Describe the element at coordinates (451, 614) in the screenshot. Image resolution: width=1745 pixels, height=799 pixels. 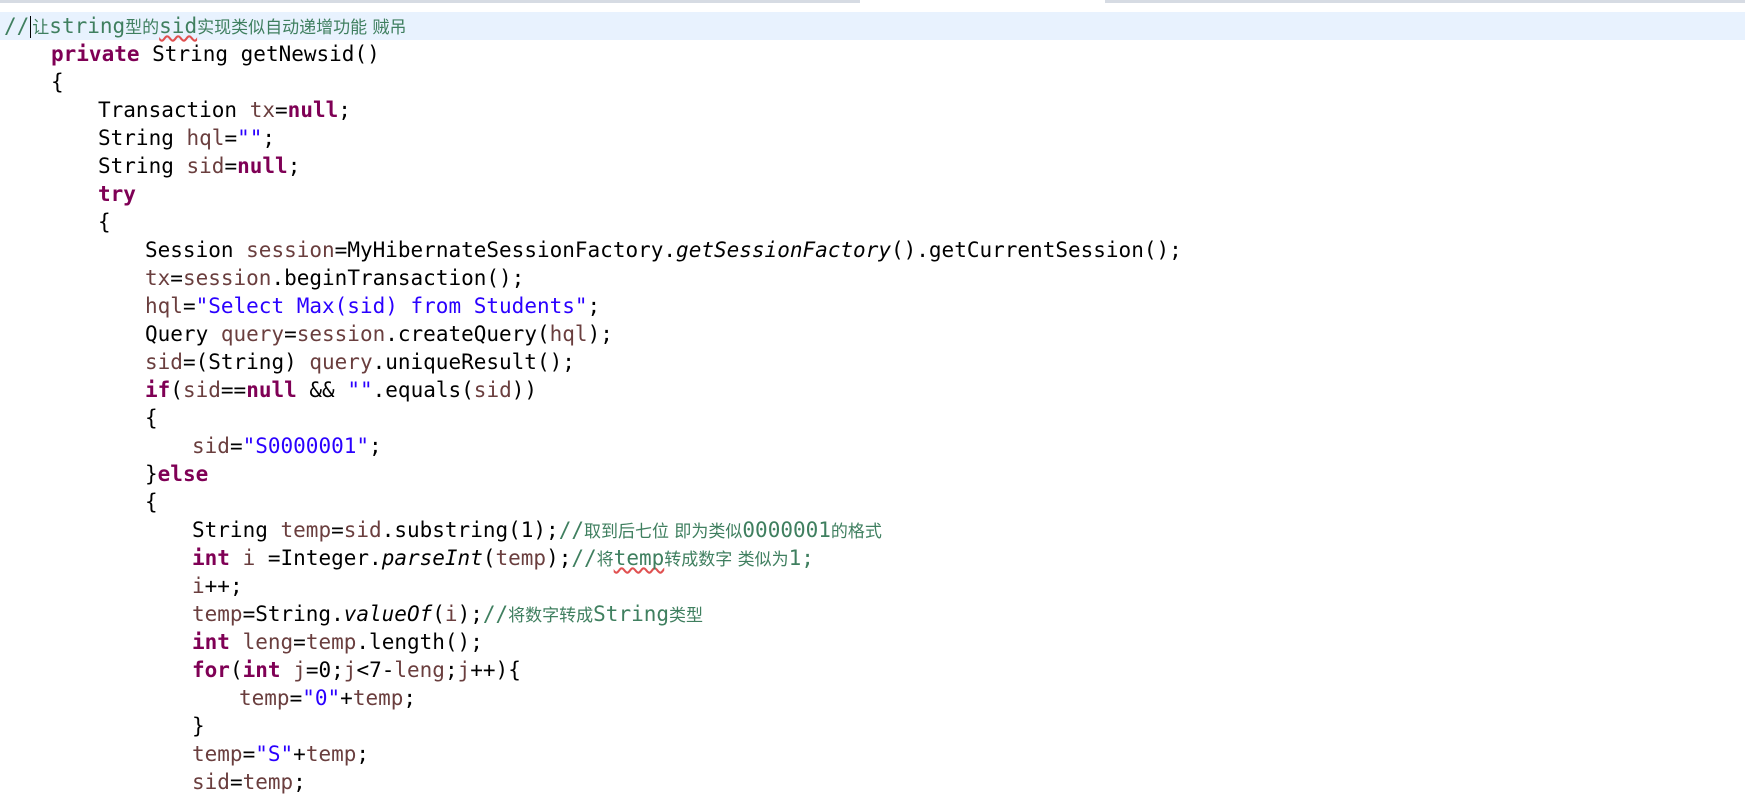
I see `code-token: i` at that location.